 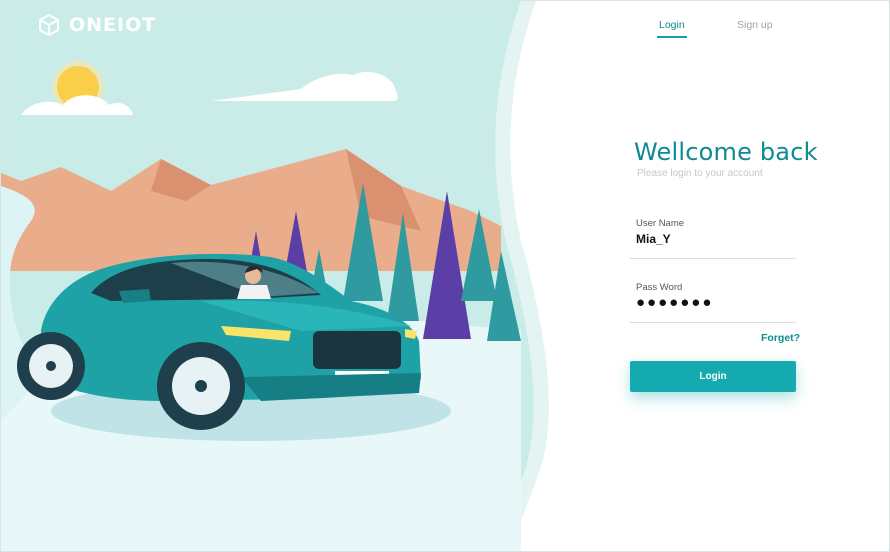 I want to click on cube-logo-icon, so click(x=49, y=25).